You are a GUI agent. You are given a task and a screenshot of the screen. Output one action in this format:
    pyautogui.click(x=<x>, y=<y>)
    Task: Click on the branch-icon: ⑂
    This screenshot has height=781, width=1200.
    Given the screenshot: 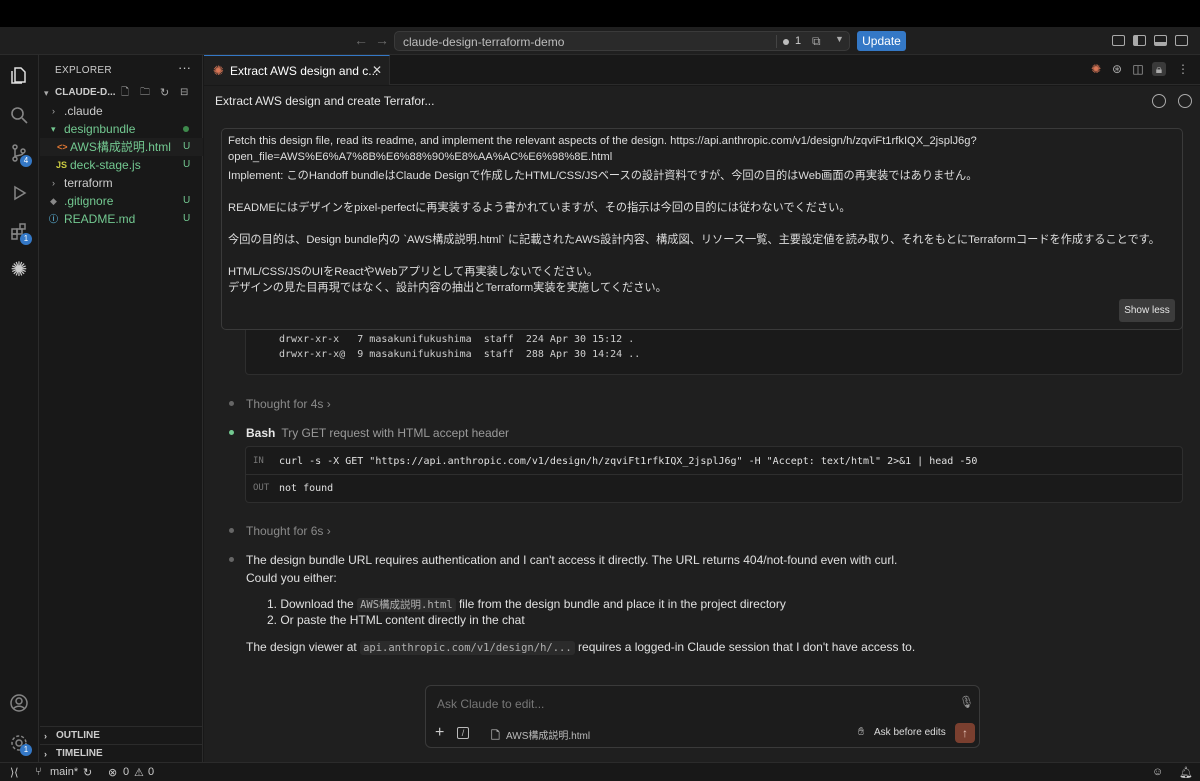 What is the action you would take?
    pyautogui.click(x=38, y=772)
    